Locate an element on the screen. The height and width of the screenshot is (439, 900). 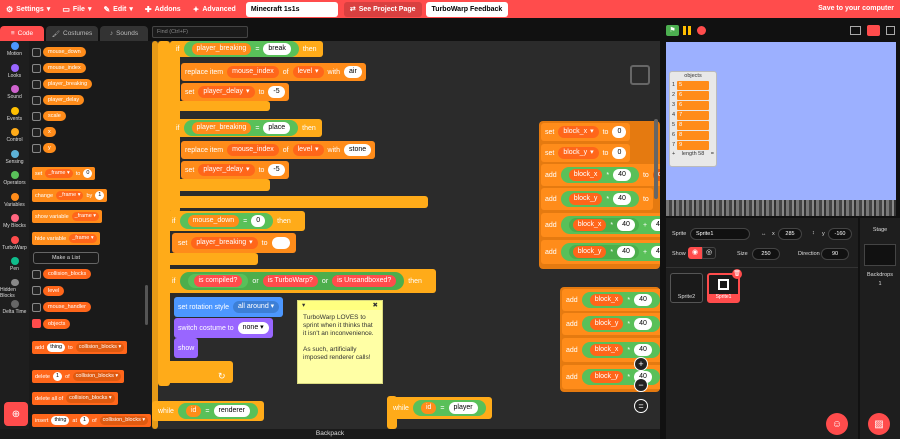
list-reporter: level is located at coordinates (54, 290).